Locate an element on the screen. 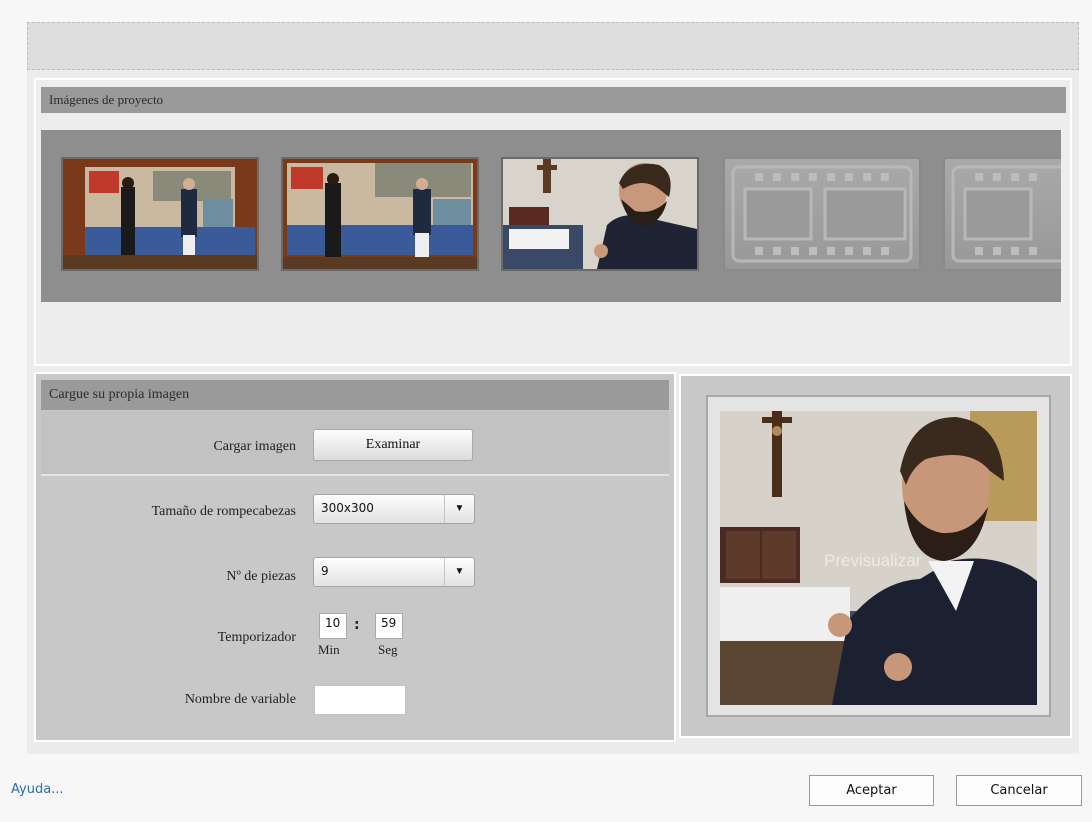  browse-button: Examinar is located at coordinates (393, 445).